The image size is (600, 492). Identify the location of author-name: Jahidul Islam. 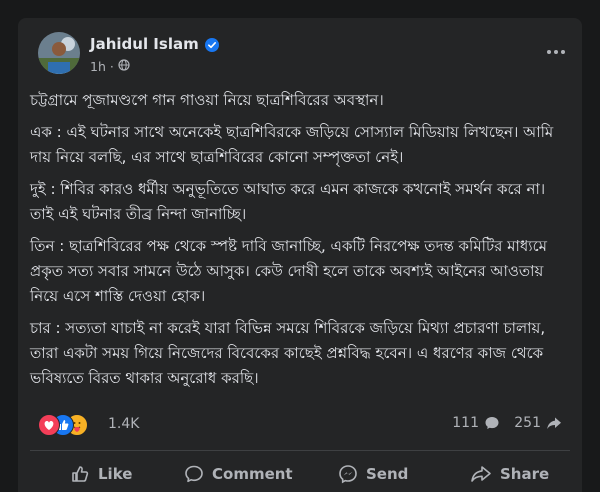
(144, 44).